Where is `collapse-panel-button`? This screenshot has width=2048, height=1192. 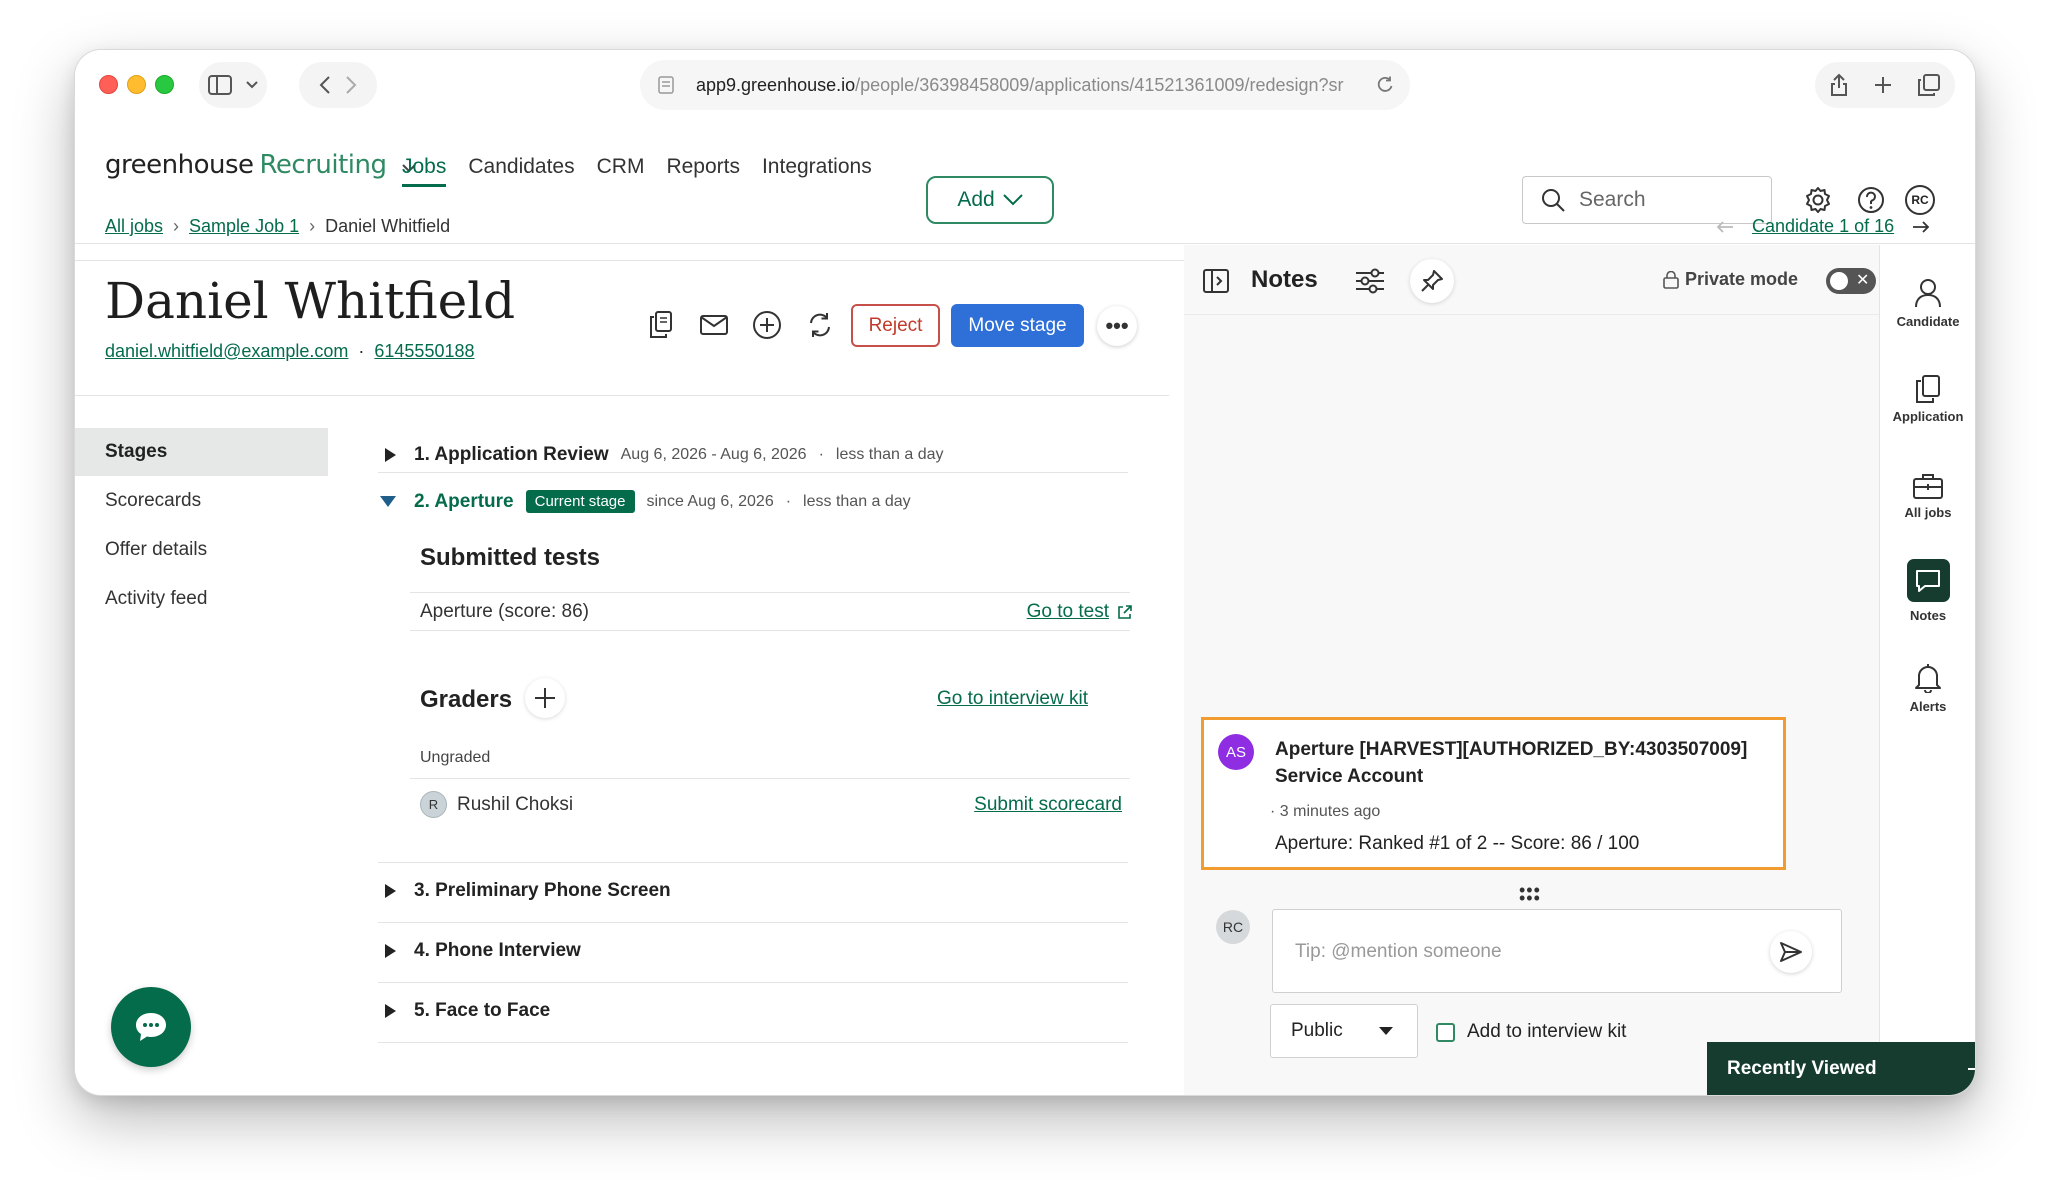
collapse-panel-button is located at coordinates (1216, 281).